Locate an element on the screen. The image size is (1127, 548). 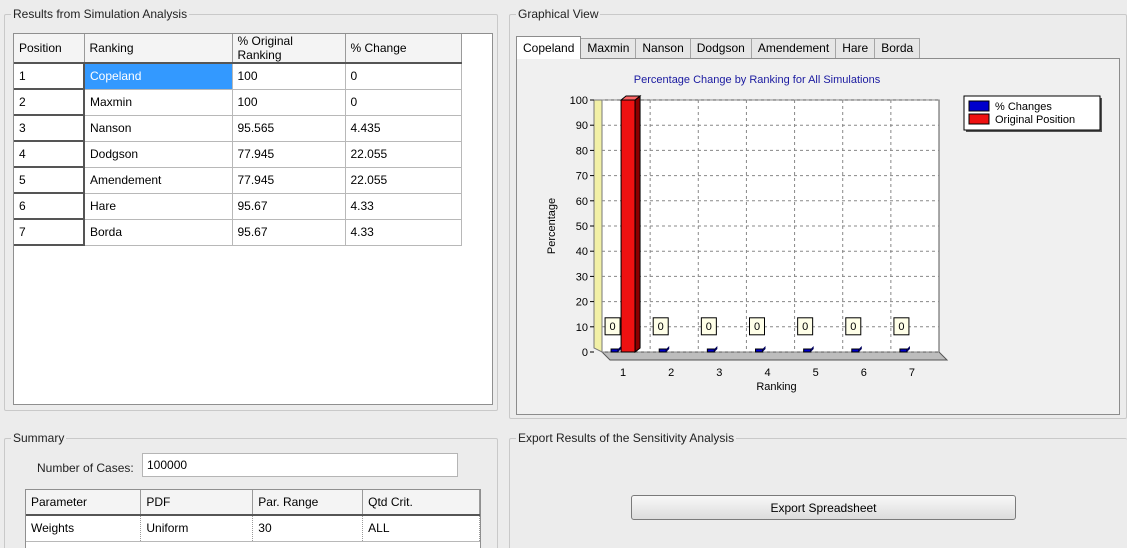
column-header-parameter: Parameter is located at coordinates (84, 503).